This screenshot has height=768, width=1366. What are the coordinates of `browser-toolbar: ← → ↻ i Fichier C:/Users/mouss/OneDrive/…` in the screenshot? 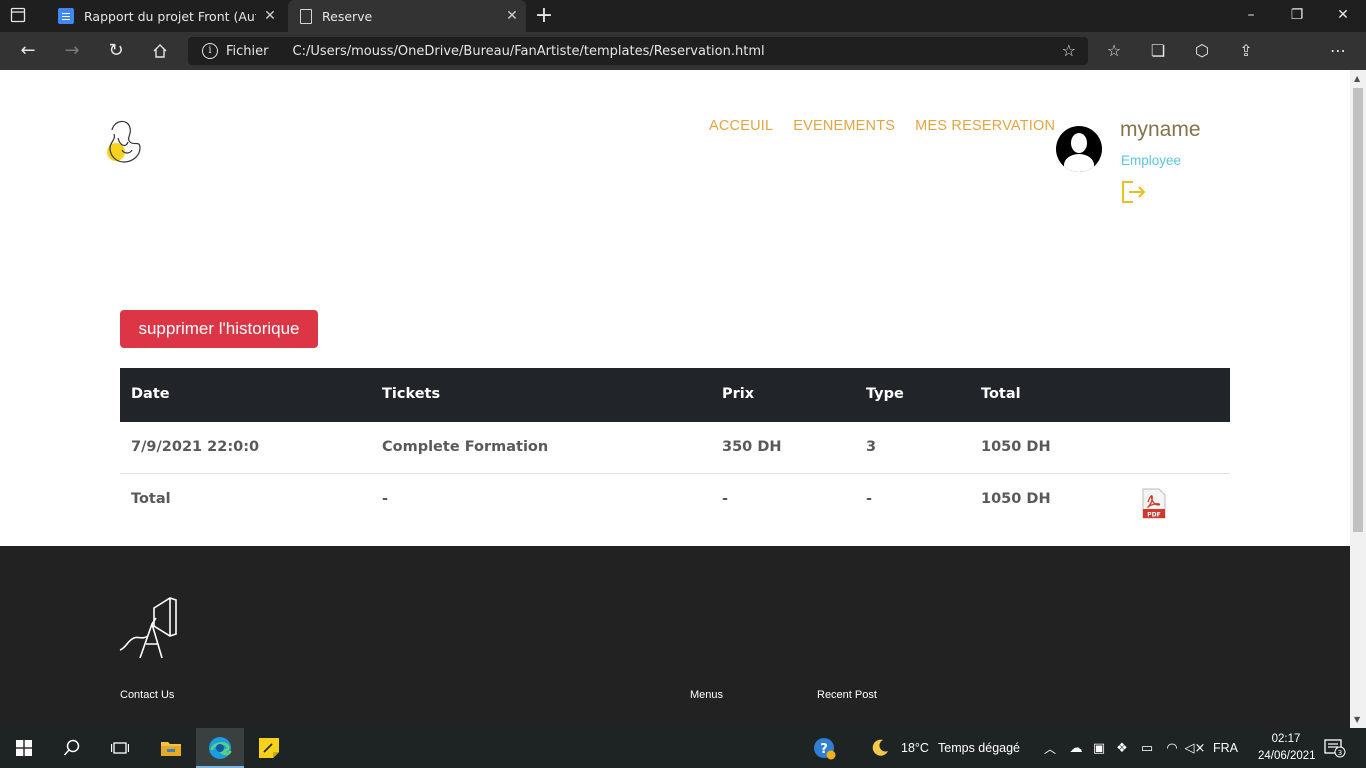 It's located at (683, 63).